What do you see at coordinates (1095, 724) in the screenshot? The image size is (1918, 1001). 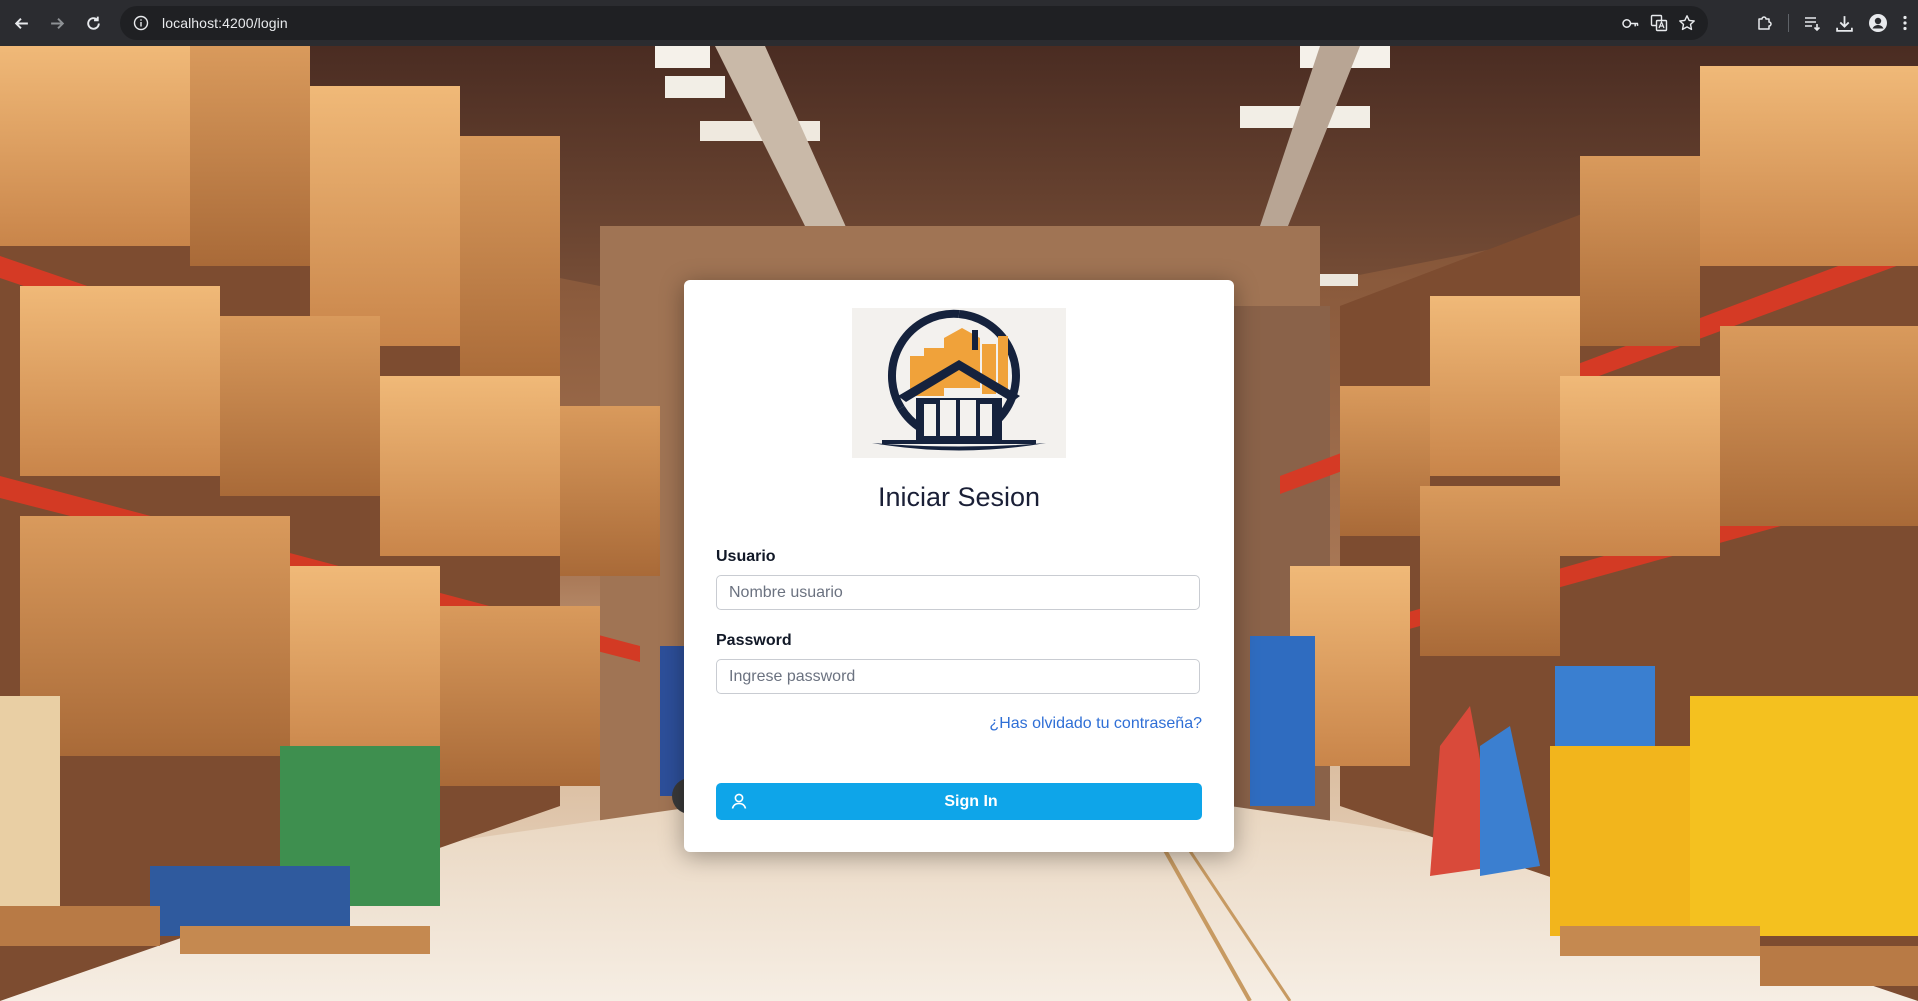 I see `forgot-password-link: ¿Has olvidado tu contraseña?` at bounding box center [1095, 724].